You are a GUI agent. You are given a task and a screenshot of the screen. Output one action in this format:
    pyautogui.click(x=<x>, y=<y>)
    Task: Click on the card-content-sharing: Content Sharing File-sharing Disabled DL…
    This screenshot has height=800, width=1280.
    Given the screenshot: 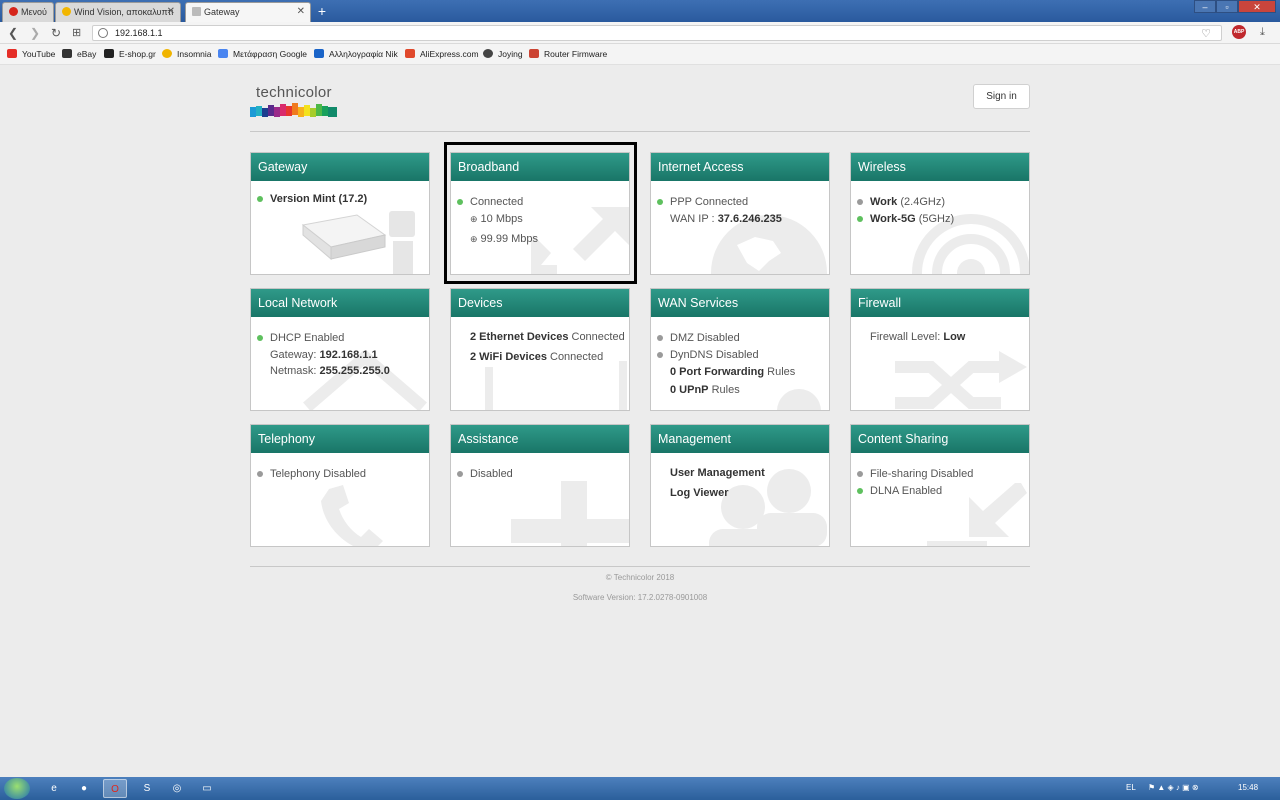 What is the action you would take?
    pyautogui.click(x=940, y=485)
    